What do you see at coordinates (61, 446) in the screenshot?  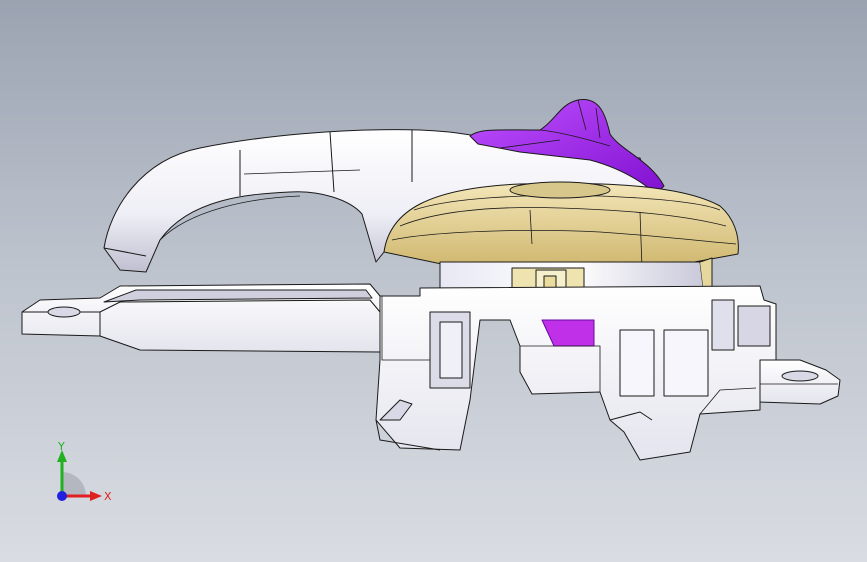 I see `y-axis-label: Y` at bounding box center [61, 446].